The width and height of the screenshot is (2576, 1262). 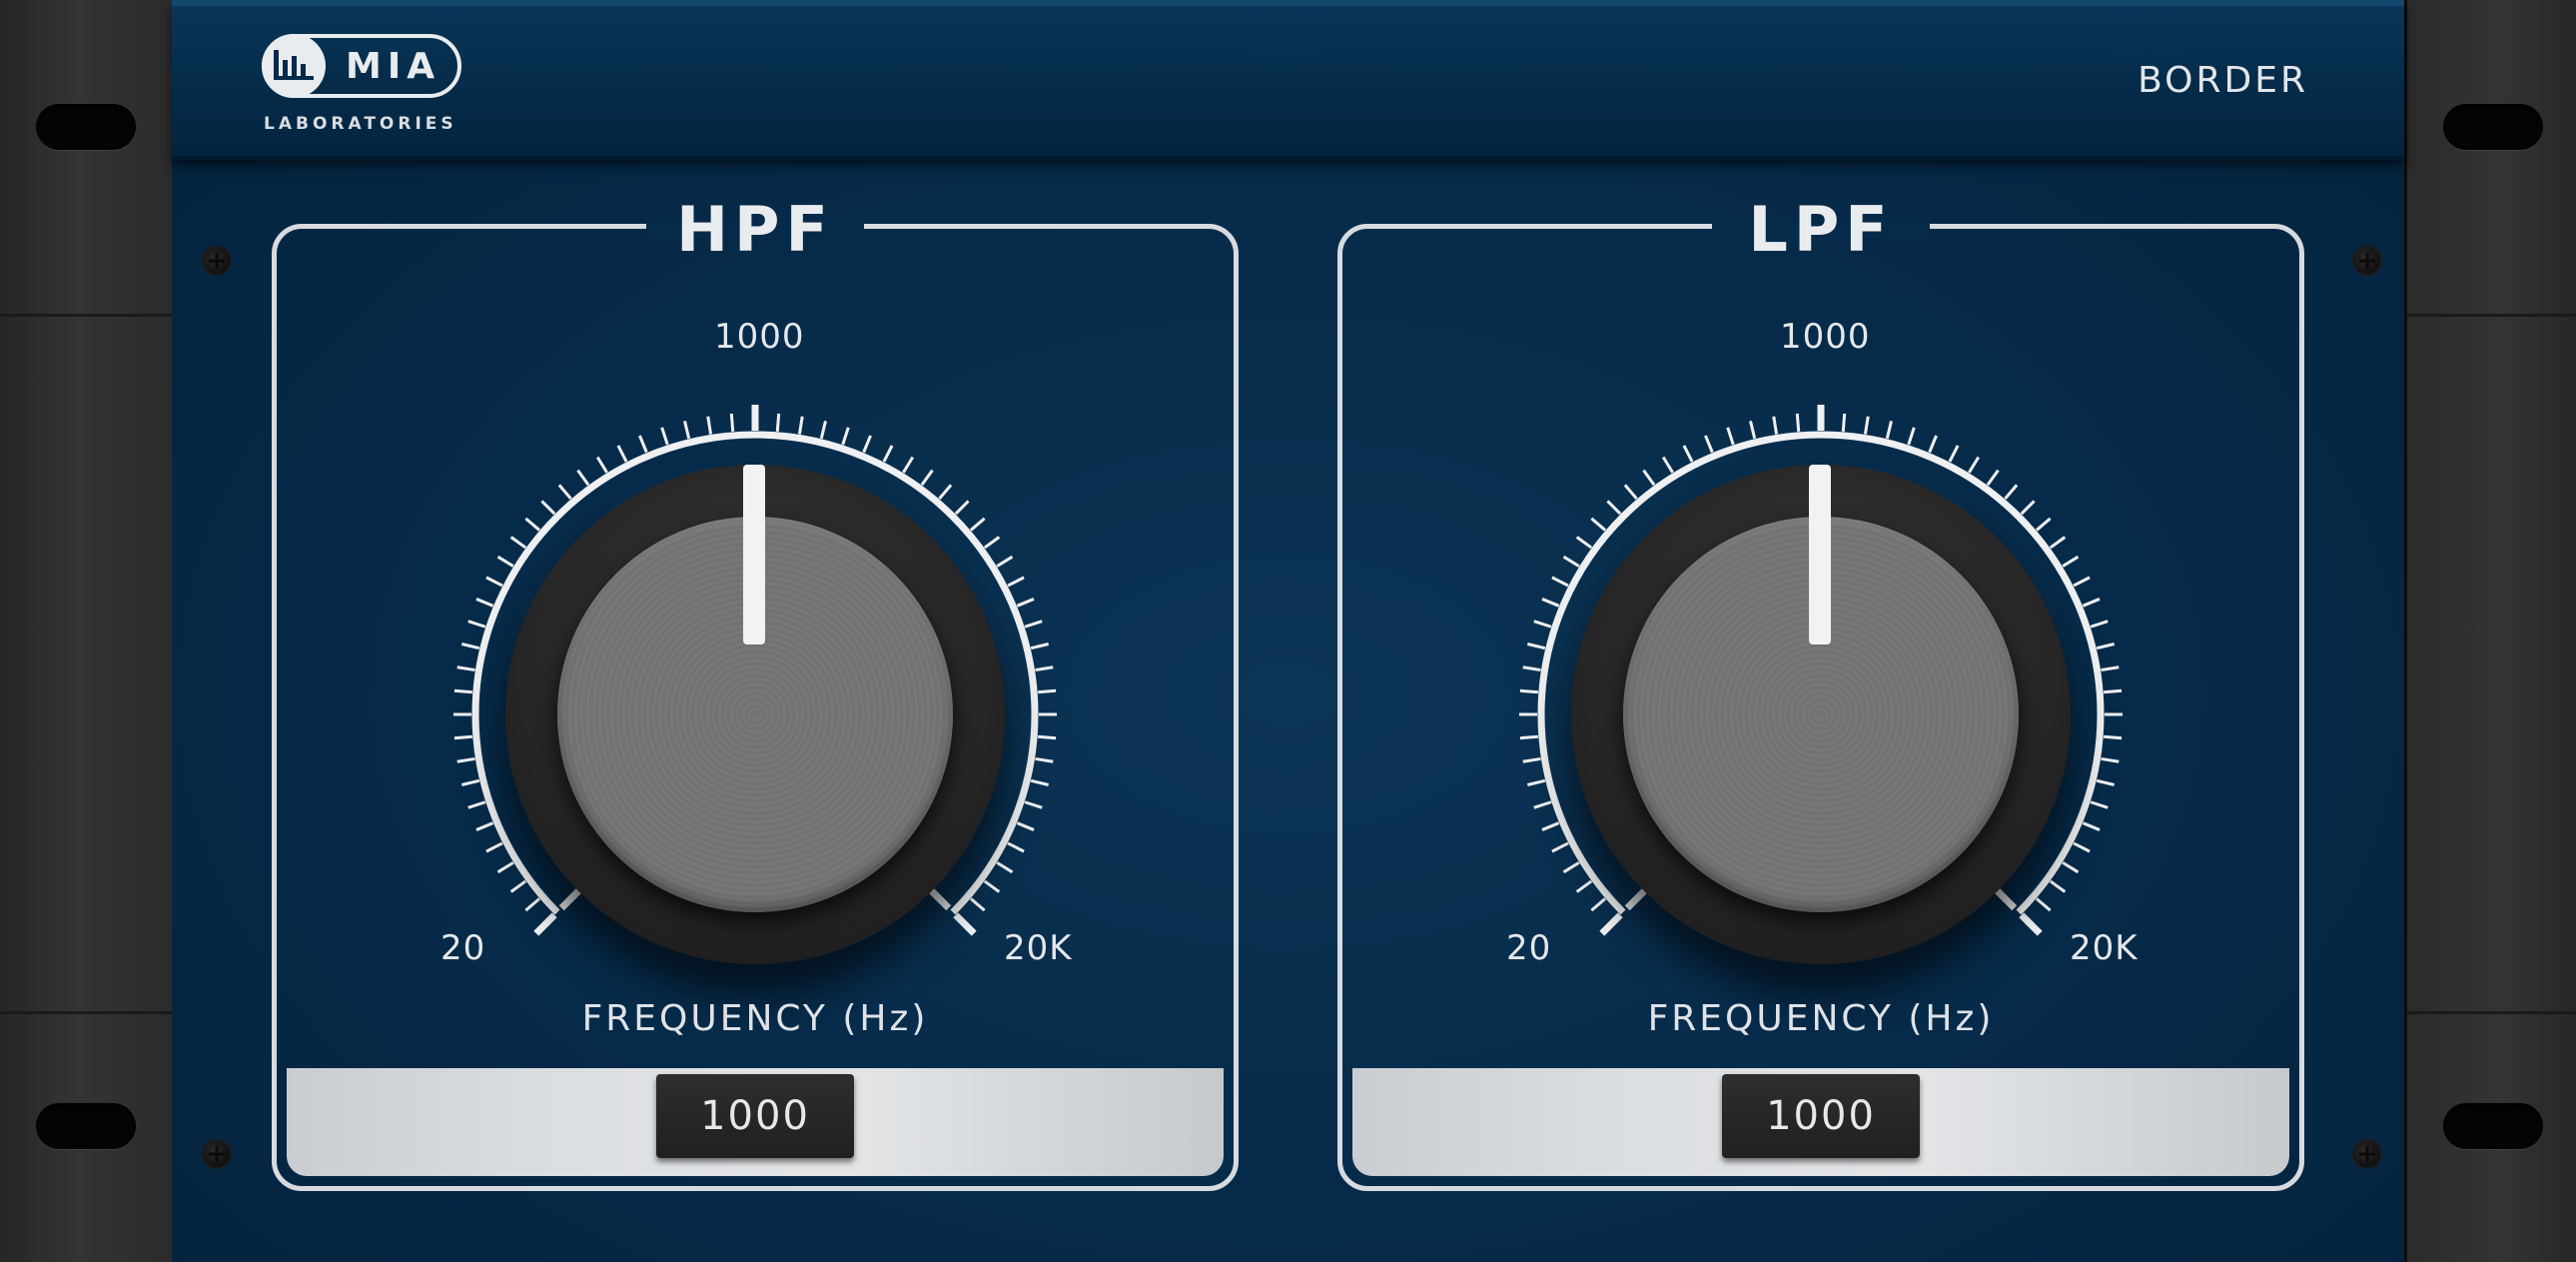 What do you see at coordinates (1826, 337) in the screenshot?
I see `lpf-scale-top: 1000` at bounding box center [1826, 337].